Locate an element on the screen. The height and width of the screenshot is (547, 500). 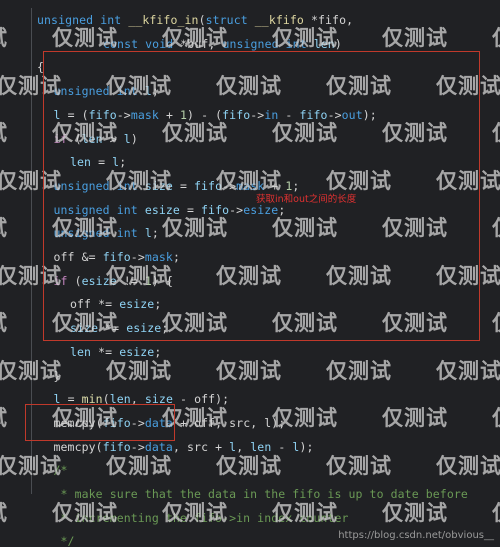
code-token: != is located at coordinates (130, 280).